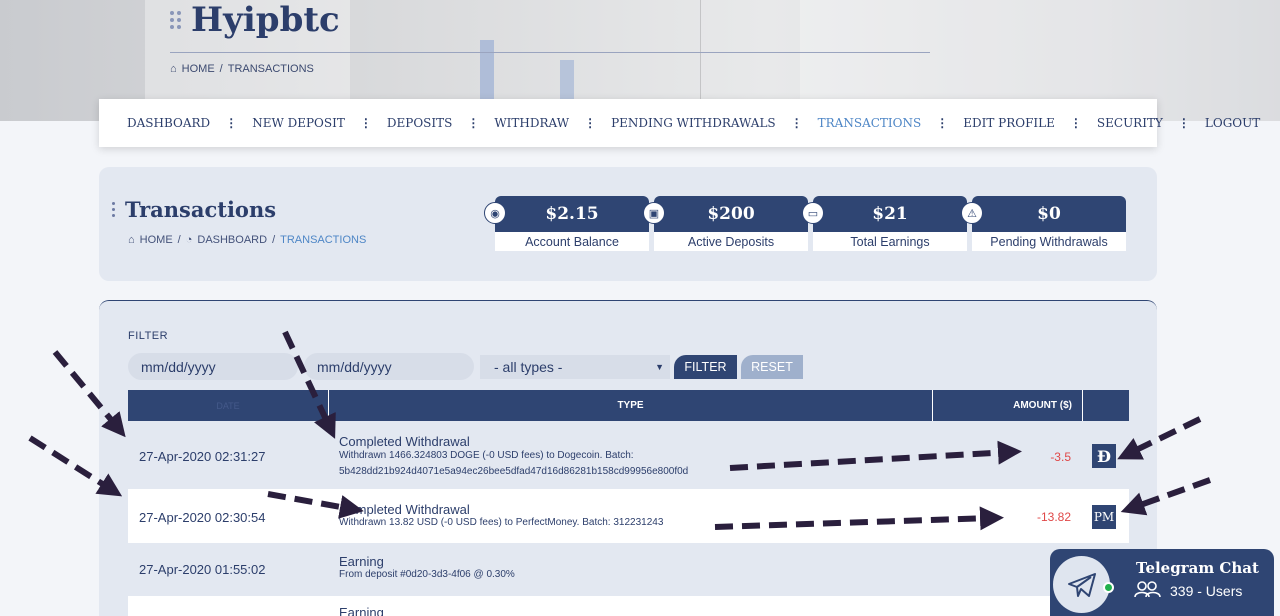 This screenshot has height=616, width=1280. Describe the element at coordinates (202, 569) in the screenshot. I see `row-date: 27-Apr-2020 01:55:02` at that location.